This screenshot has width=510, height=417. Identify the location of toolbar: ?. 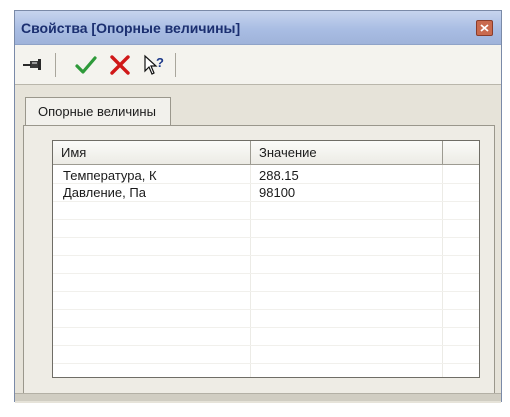
(258, 65).